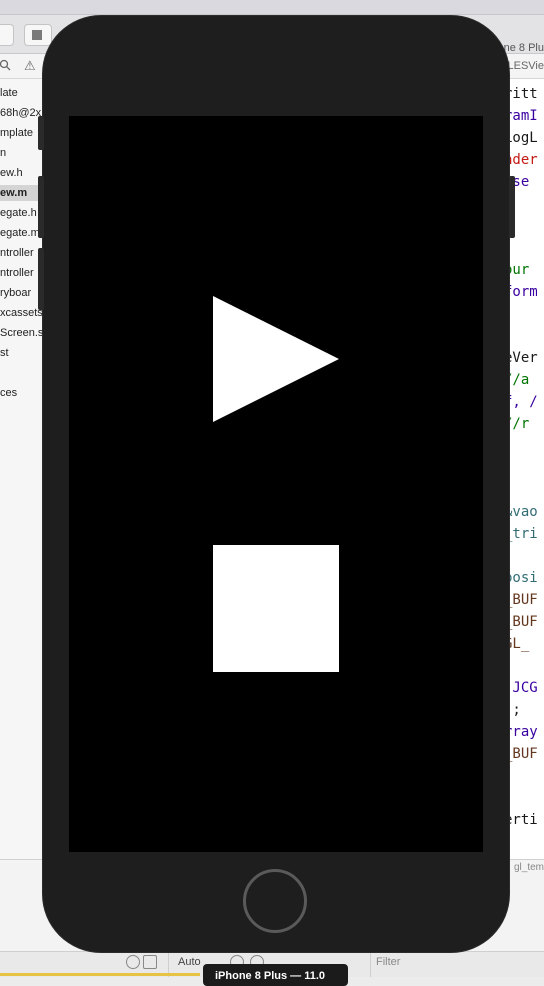 This screenshot has height=986, width=544. Describe the element at coordinates (133, 962) in the screenshot. I see `clock-icon` at that location.